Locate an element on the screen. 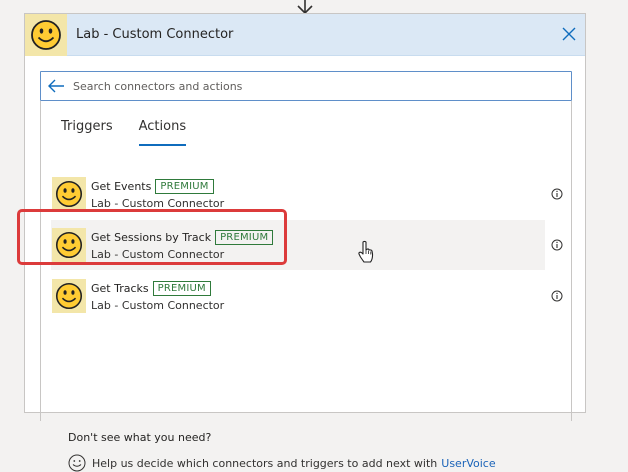  uservoice-link: UserVoice is located at coordinates (468, 463).